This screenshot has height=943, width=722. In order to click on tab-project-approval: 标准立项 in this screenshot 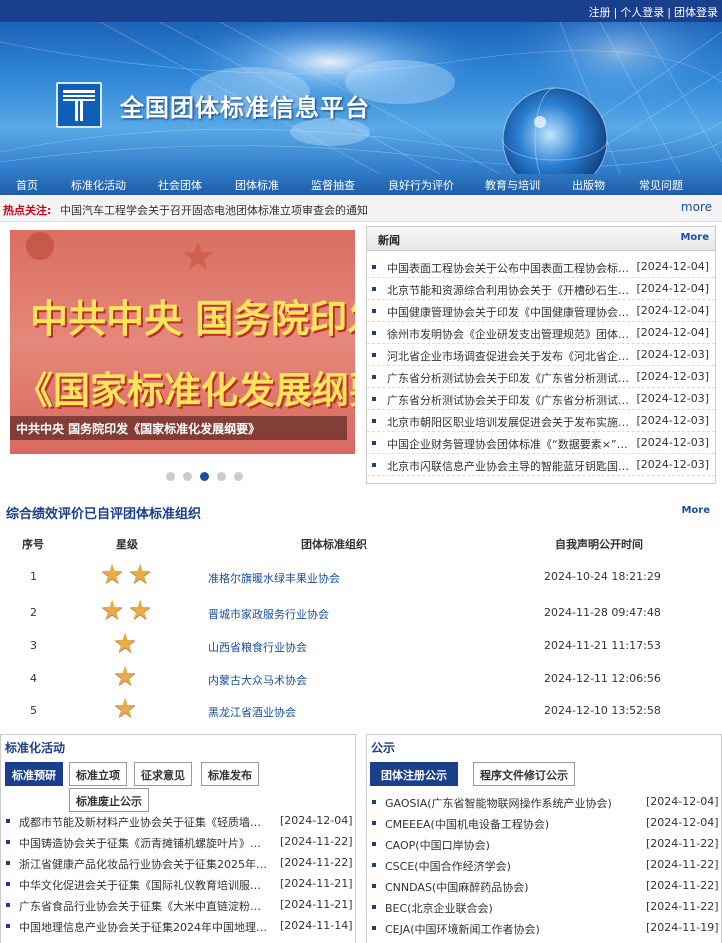, I will do `click(98, 774)`.